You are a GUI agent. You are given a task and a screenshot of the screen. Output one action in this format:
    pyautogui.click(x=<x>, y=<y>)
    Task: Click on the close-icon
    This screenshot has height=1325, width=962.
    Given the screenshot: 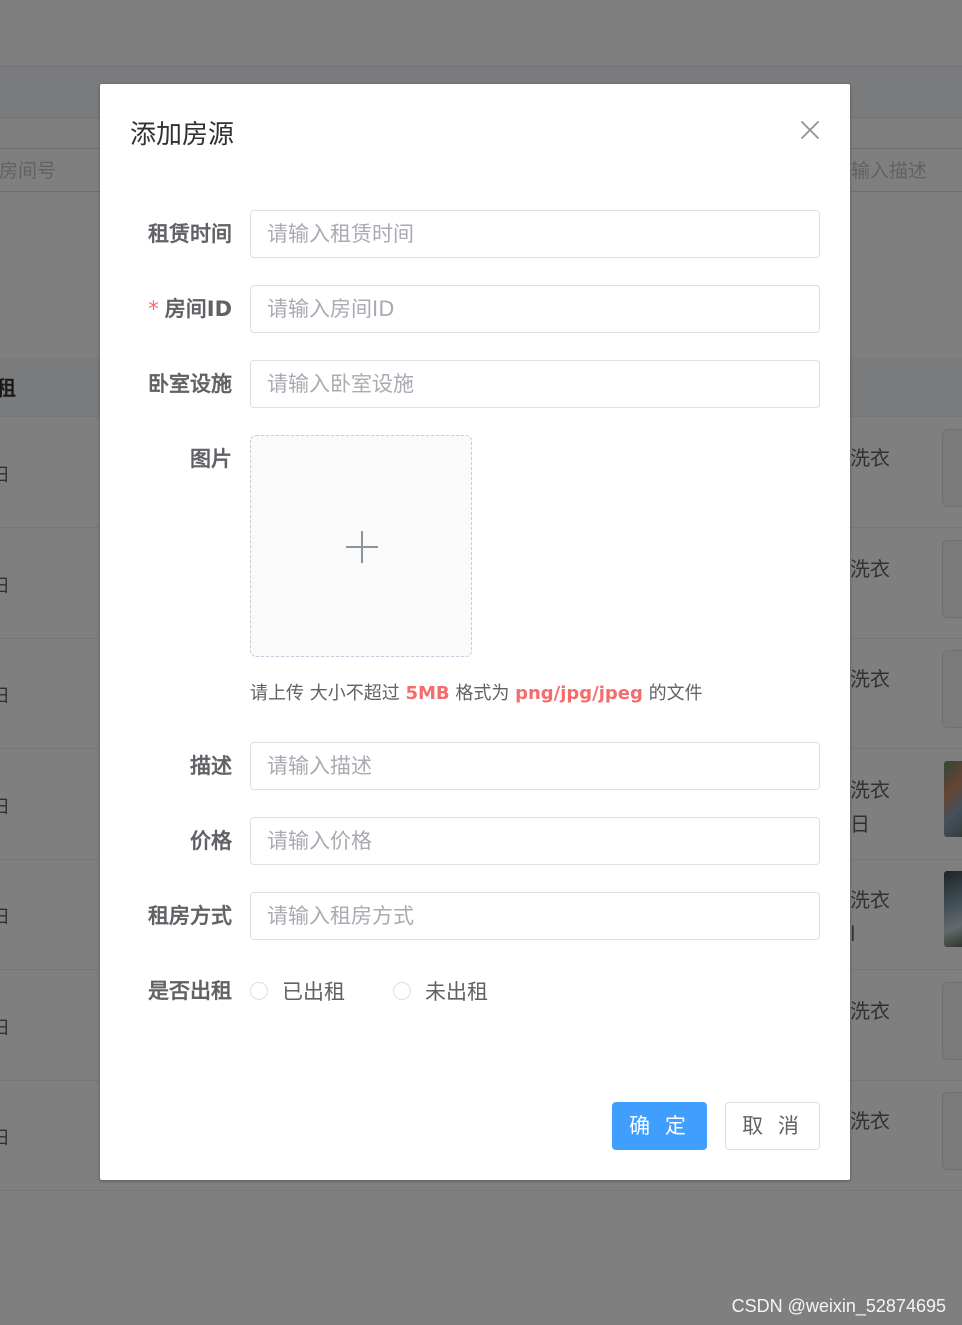 What is the action you would take?
    pyautogui.click(x=810, y=130)
    